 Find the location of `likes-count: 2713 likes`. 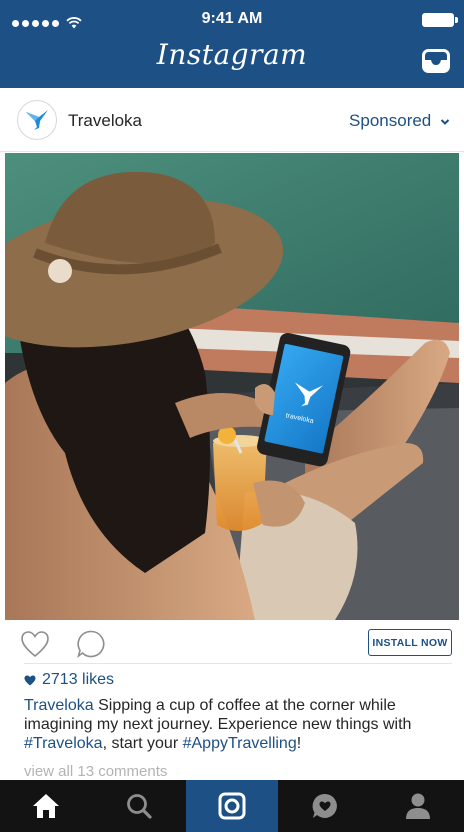

likes-count: 2713 likes is located at coordinates (69, 680).